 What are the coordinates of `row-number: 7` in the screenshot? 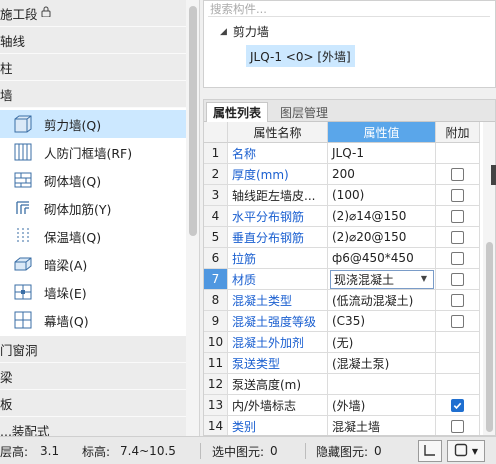 It's located at (216, 279).